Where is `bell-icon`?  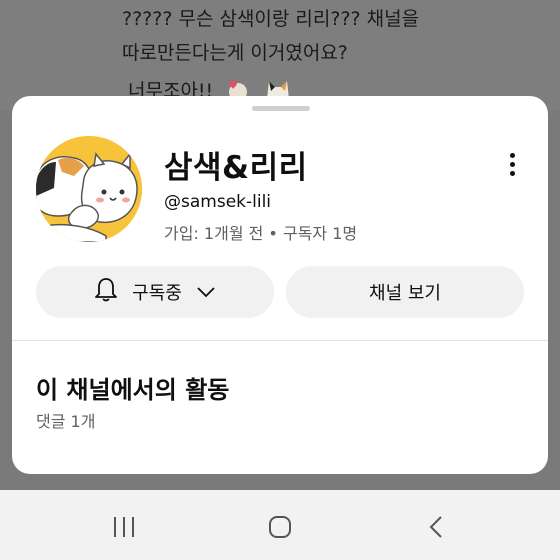
bell-icon is located at coordinates (106, 292).